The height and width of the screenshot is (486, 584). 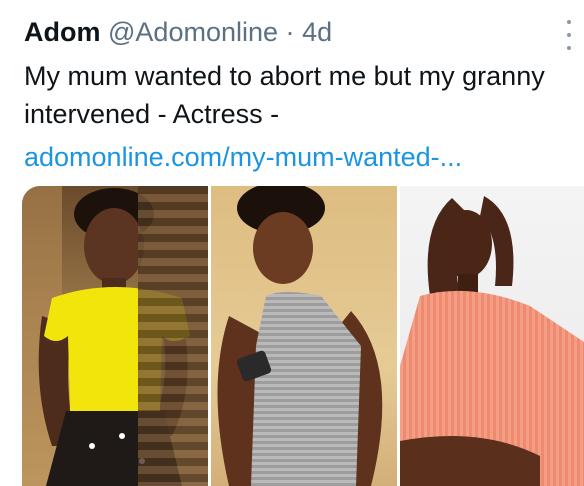 I want to click on author-handle: @Adomonline, so click(x=193, y=32).